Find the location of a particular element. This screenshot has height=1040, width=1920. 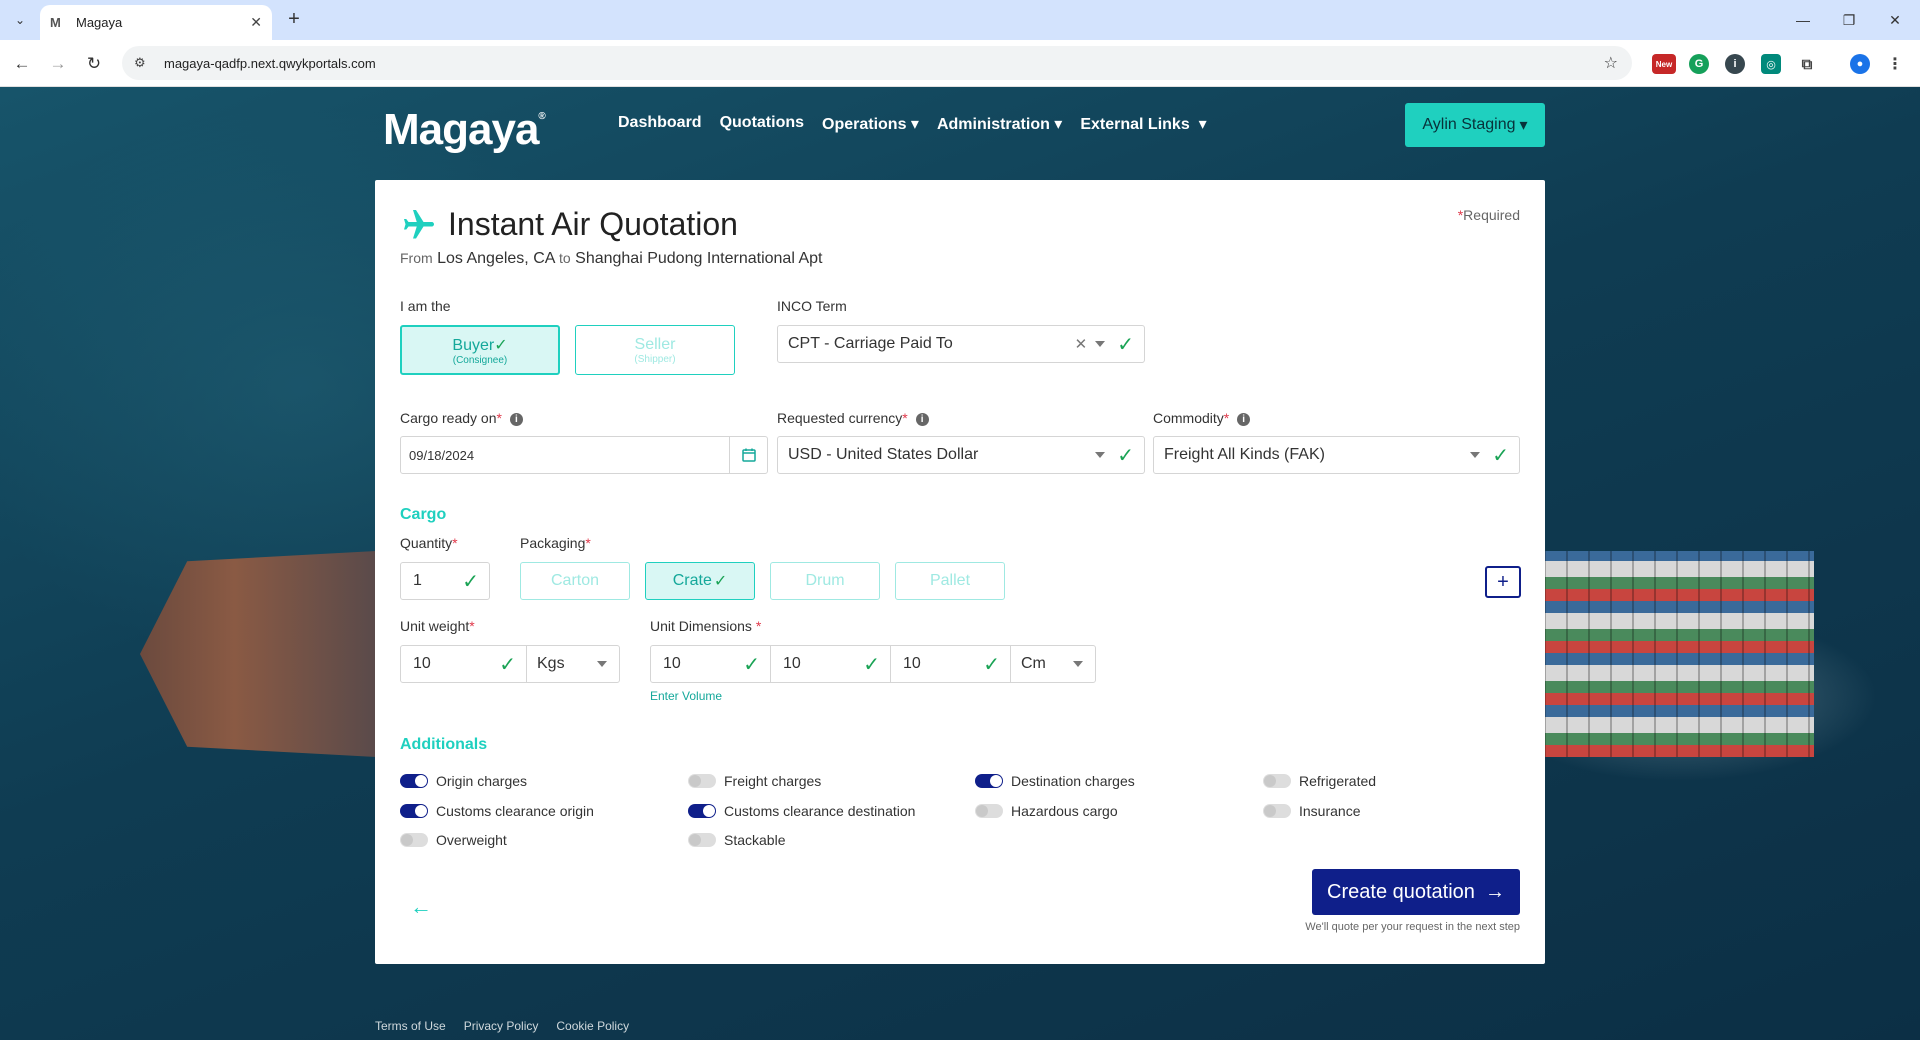

toggle-customs-clearance-destination: Customs clearance destination is located at coordinates (801, 811).